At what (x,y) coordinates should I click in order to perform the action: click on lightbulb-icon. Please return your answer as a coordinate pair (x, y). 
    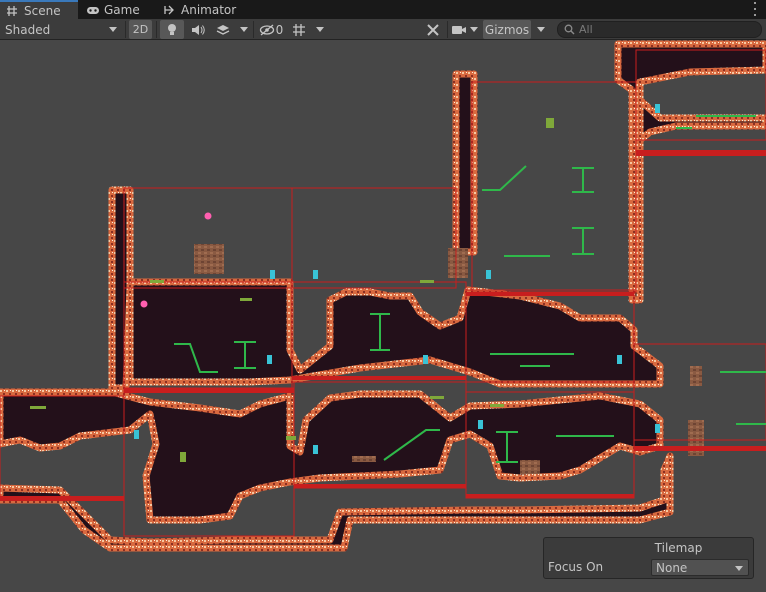
    Looking at the image, I should click on (172, 29).